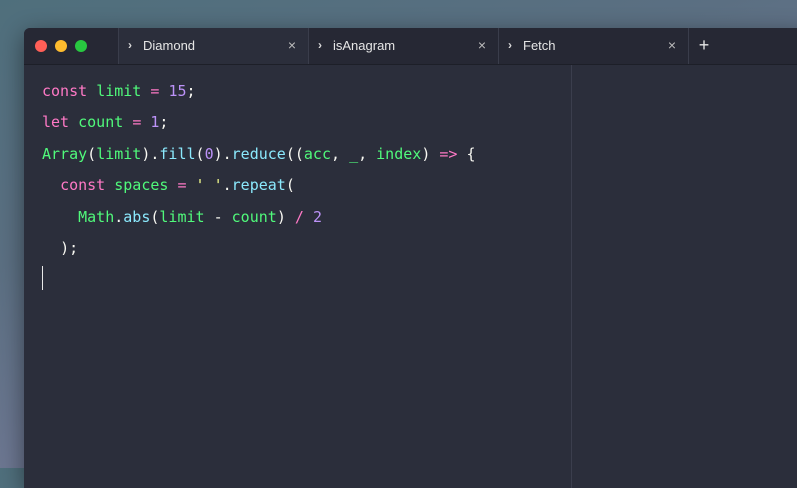 The height and width of the screenshot is (488, 797). What do you see at coordinates (141, 185) in the screenshot?
I see `variable: spaces` at bounding box center [141, 185].